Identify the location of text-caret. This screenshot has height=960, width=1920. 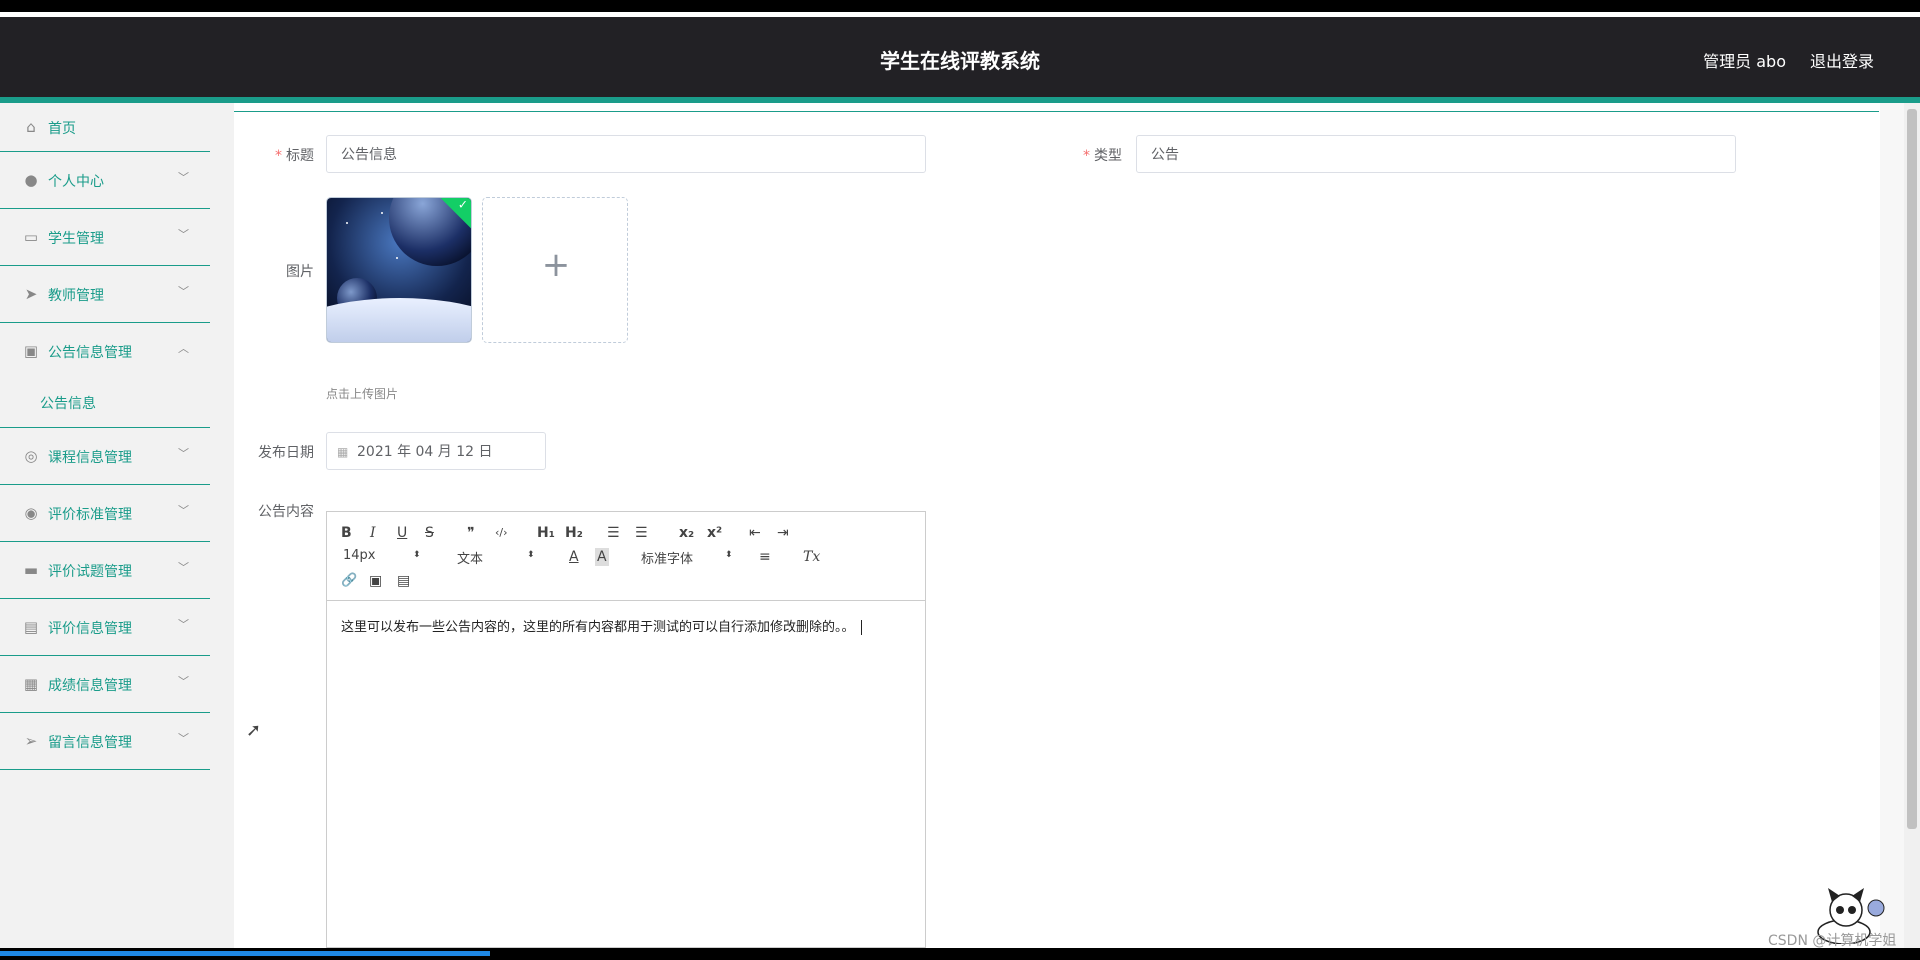
(861, 627).